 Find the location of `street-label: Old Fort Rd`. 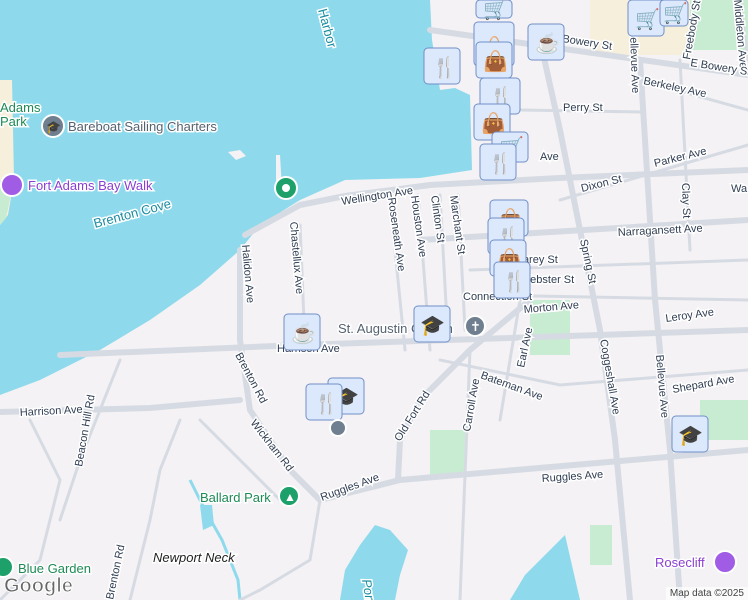

street-label: Old Fort Rd is located at coordinates (412, 416).